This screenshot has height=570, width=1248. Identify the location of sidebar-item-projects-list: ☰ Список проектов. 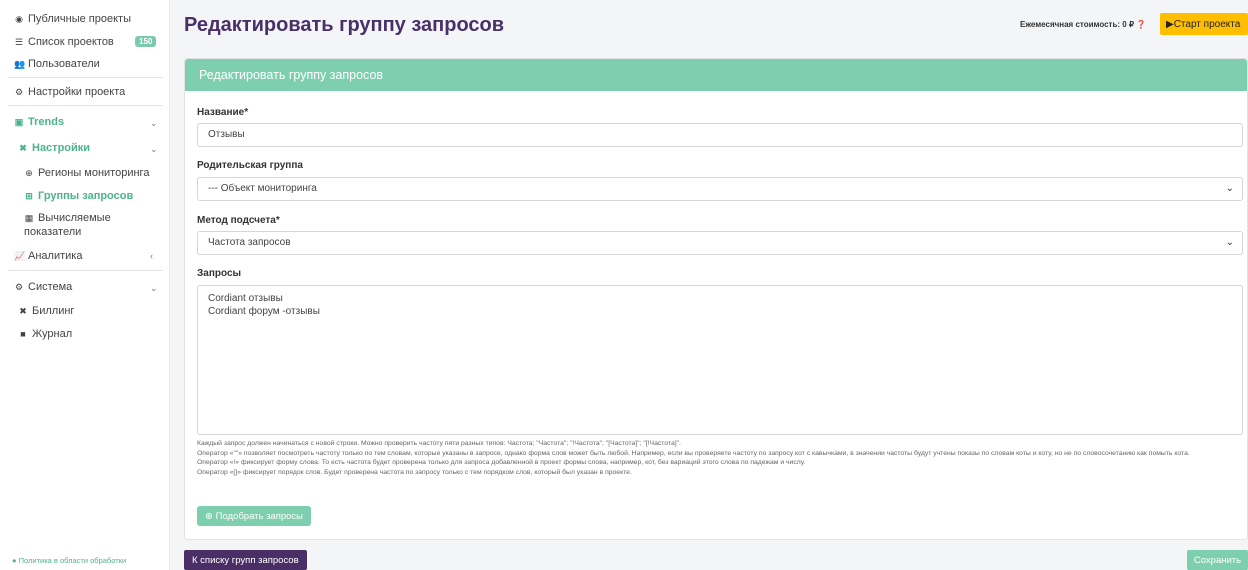
(64, 42).